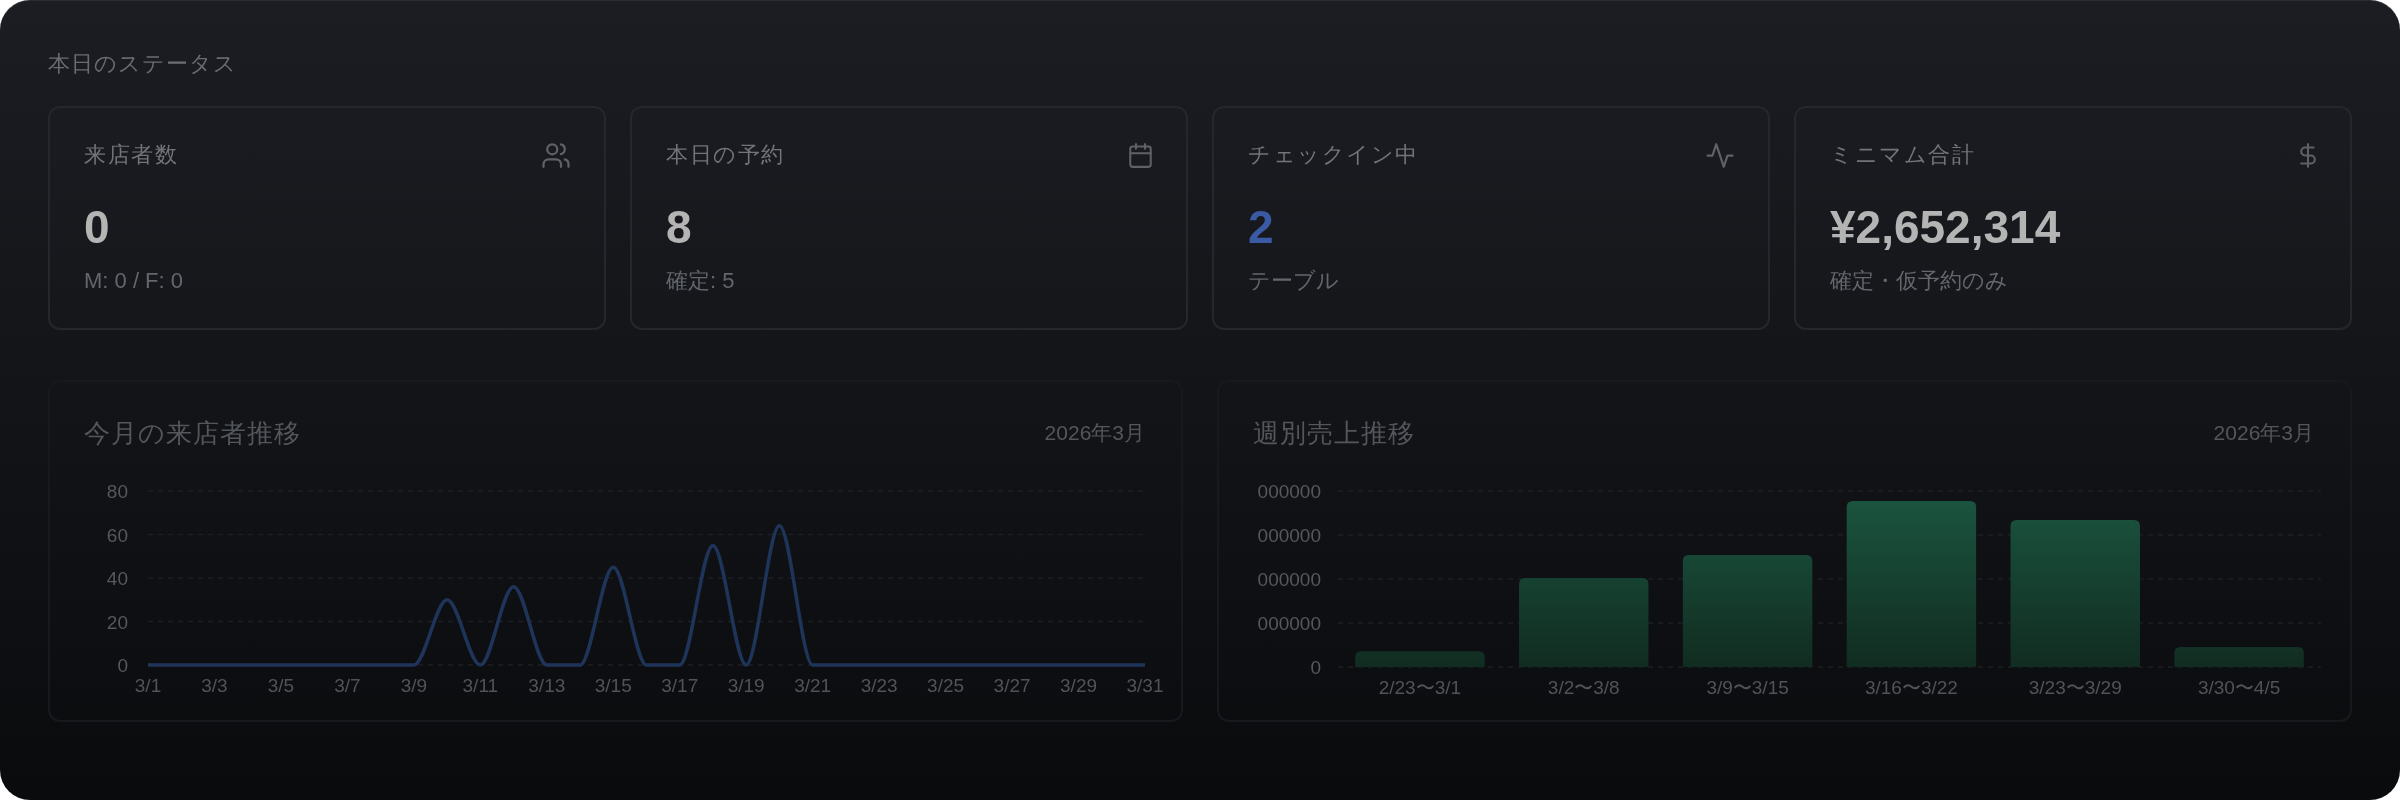 This screenshot has height=800, width=2400. I want to click on section-title: 本日のステータス, so click(143, 64).